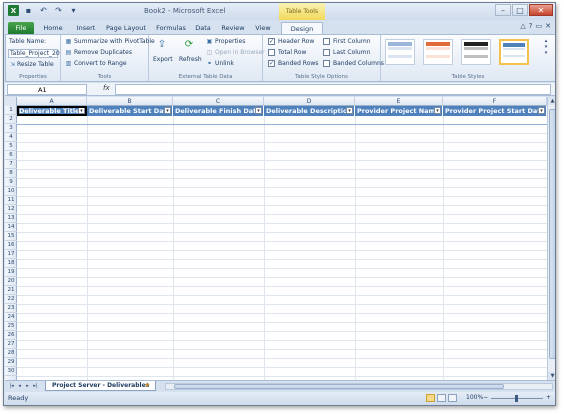  What do you see at coordinates (11, 236) in the screenshot?
I see `row-header: 15` at bounding box center [11, 236].